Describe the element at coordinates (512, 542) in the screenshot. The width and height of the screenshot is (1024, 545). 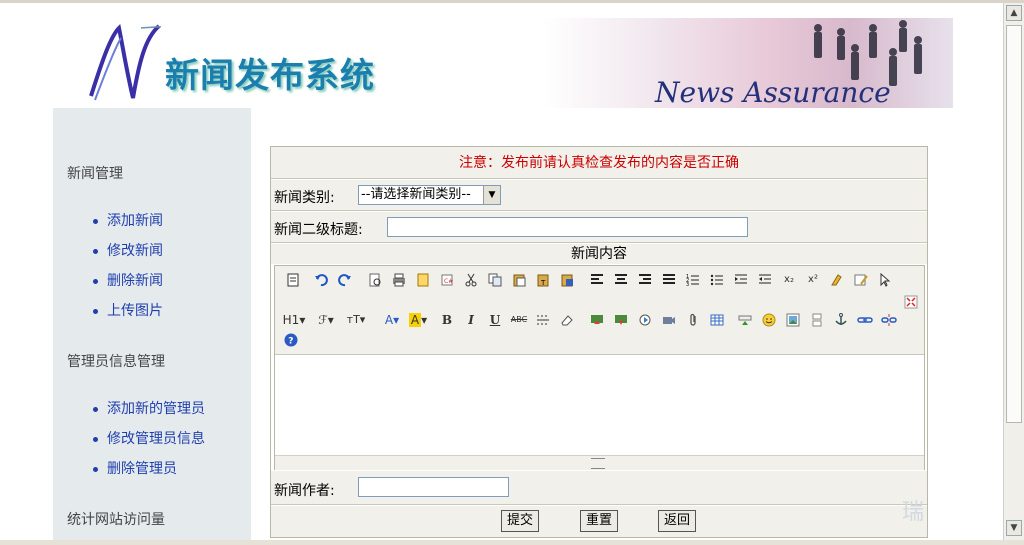
I see `window-frame-bottom` at that location.